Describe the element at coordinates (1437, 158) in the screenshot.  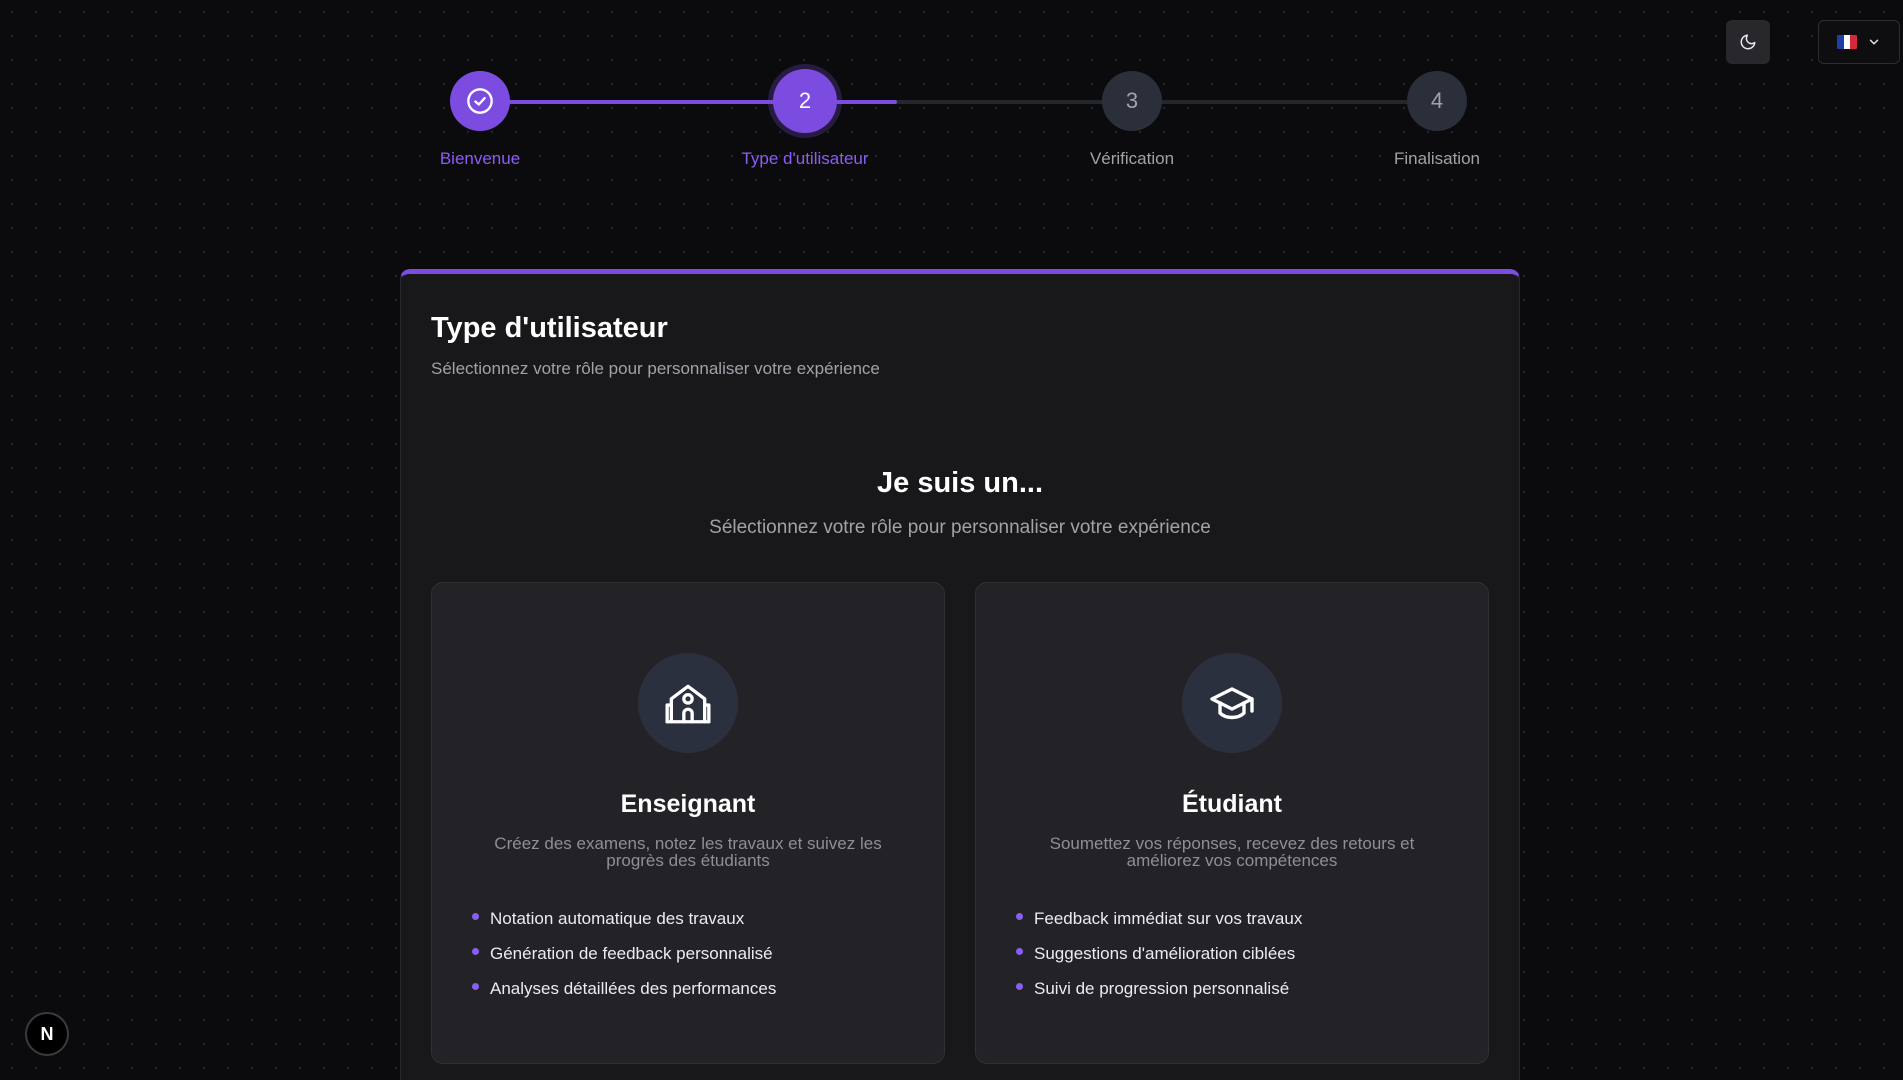
I see `step-4-label: Finalisation` at that location.